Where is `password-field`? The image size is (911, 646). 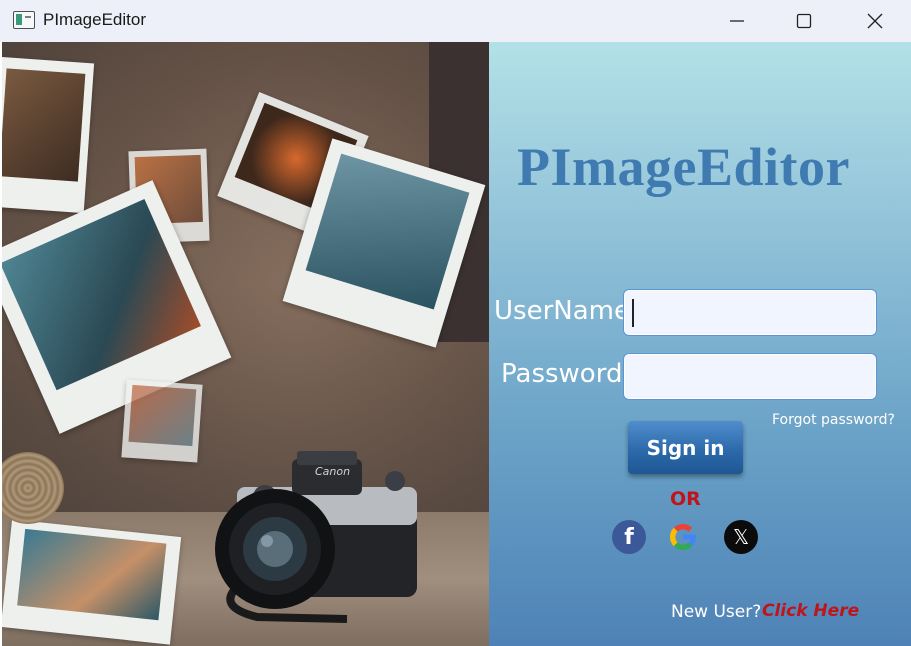
password-field is located at coordinates (750, 376).